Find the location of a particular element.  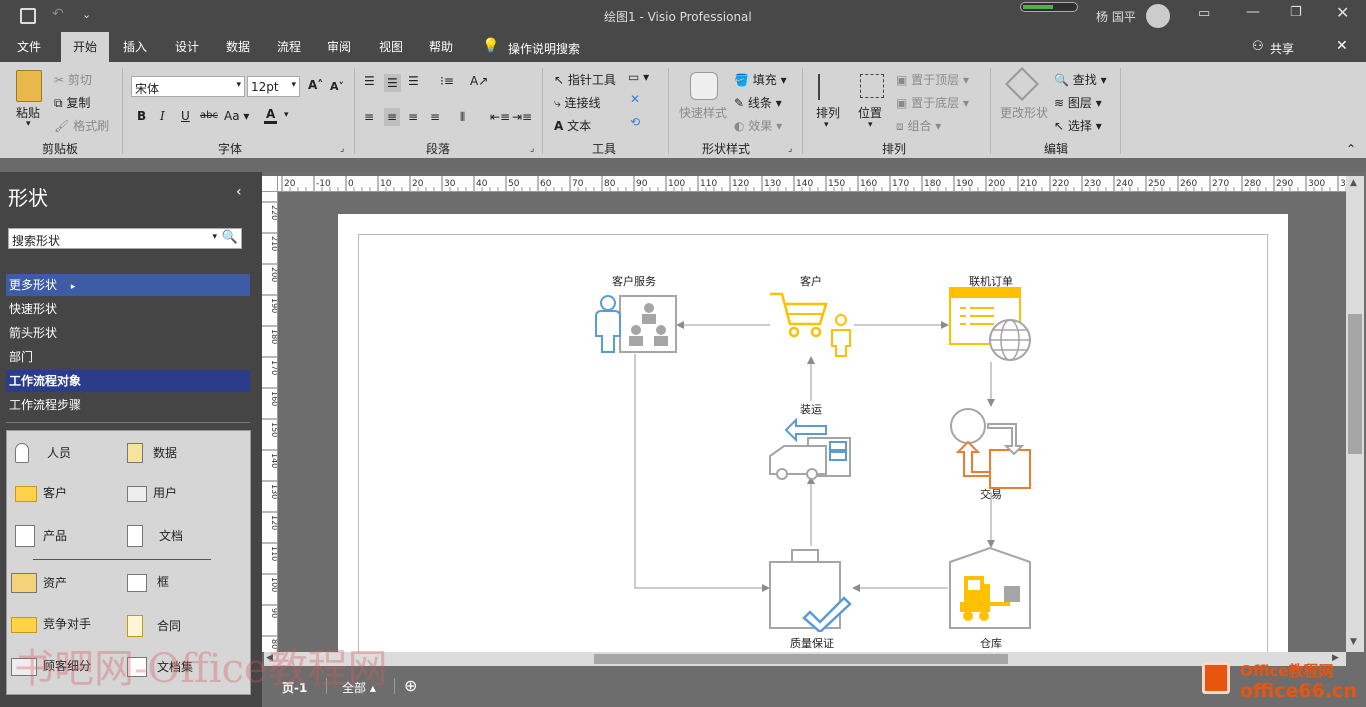

nav-workflow-steps: 工作流程步骤 is located at coordinates (128, 405).